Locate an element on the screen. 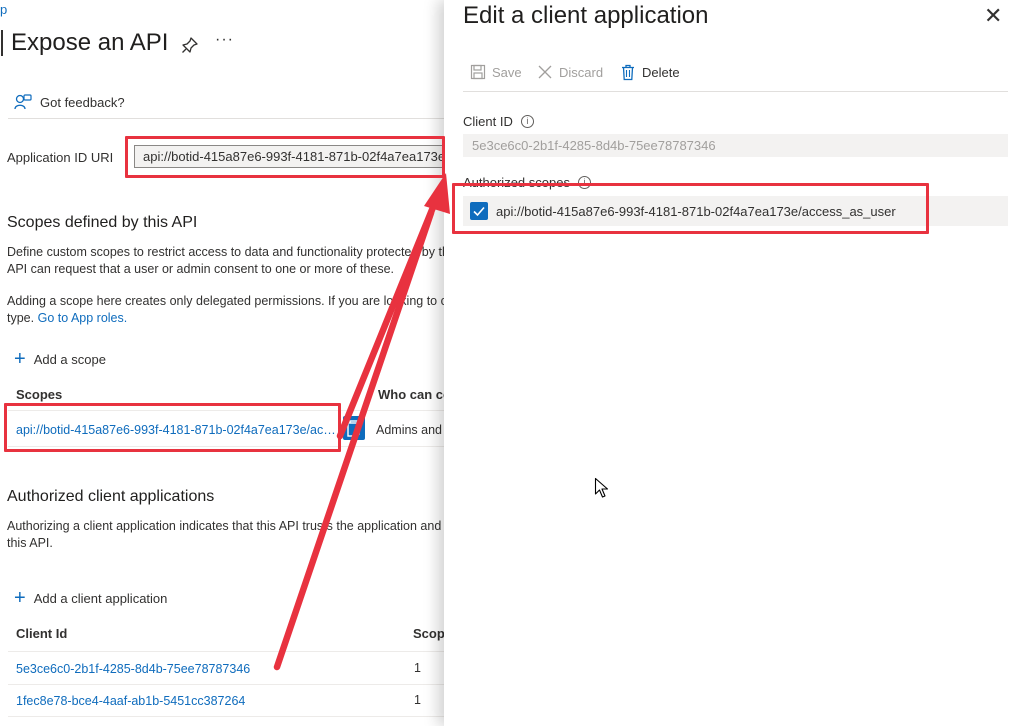 The width and height of the screenshot is (1015, 726). arrow-to-authorized-scope is located at coordinates (354, 440).